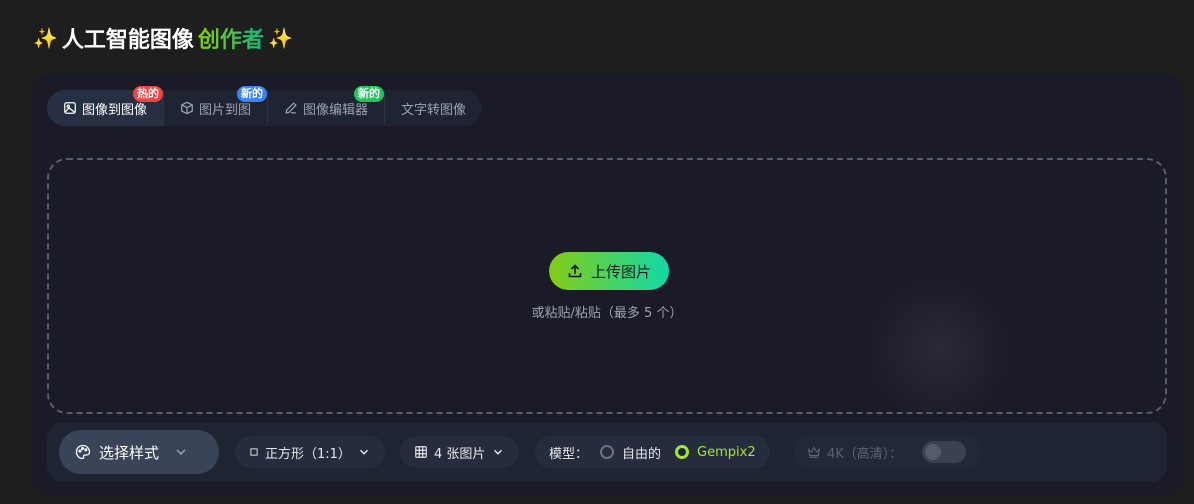  What do you see at coordinates (682, 452) in the screenshot?
I see `radio-selected` at bounding box center [682, 452].